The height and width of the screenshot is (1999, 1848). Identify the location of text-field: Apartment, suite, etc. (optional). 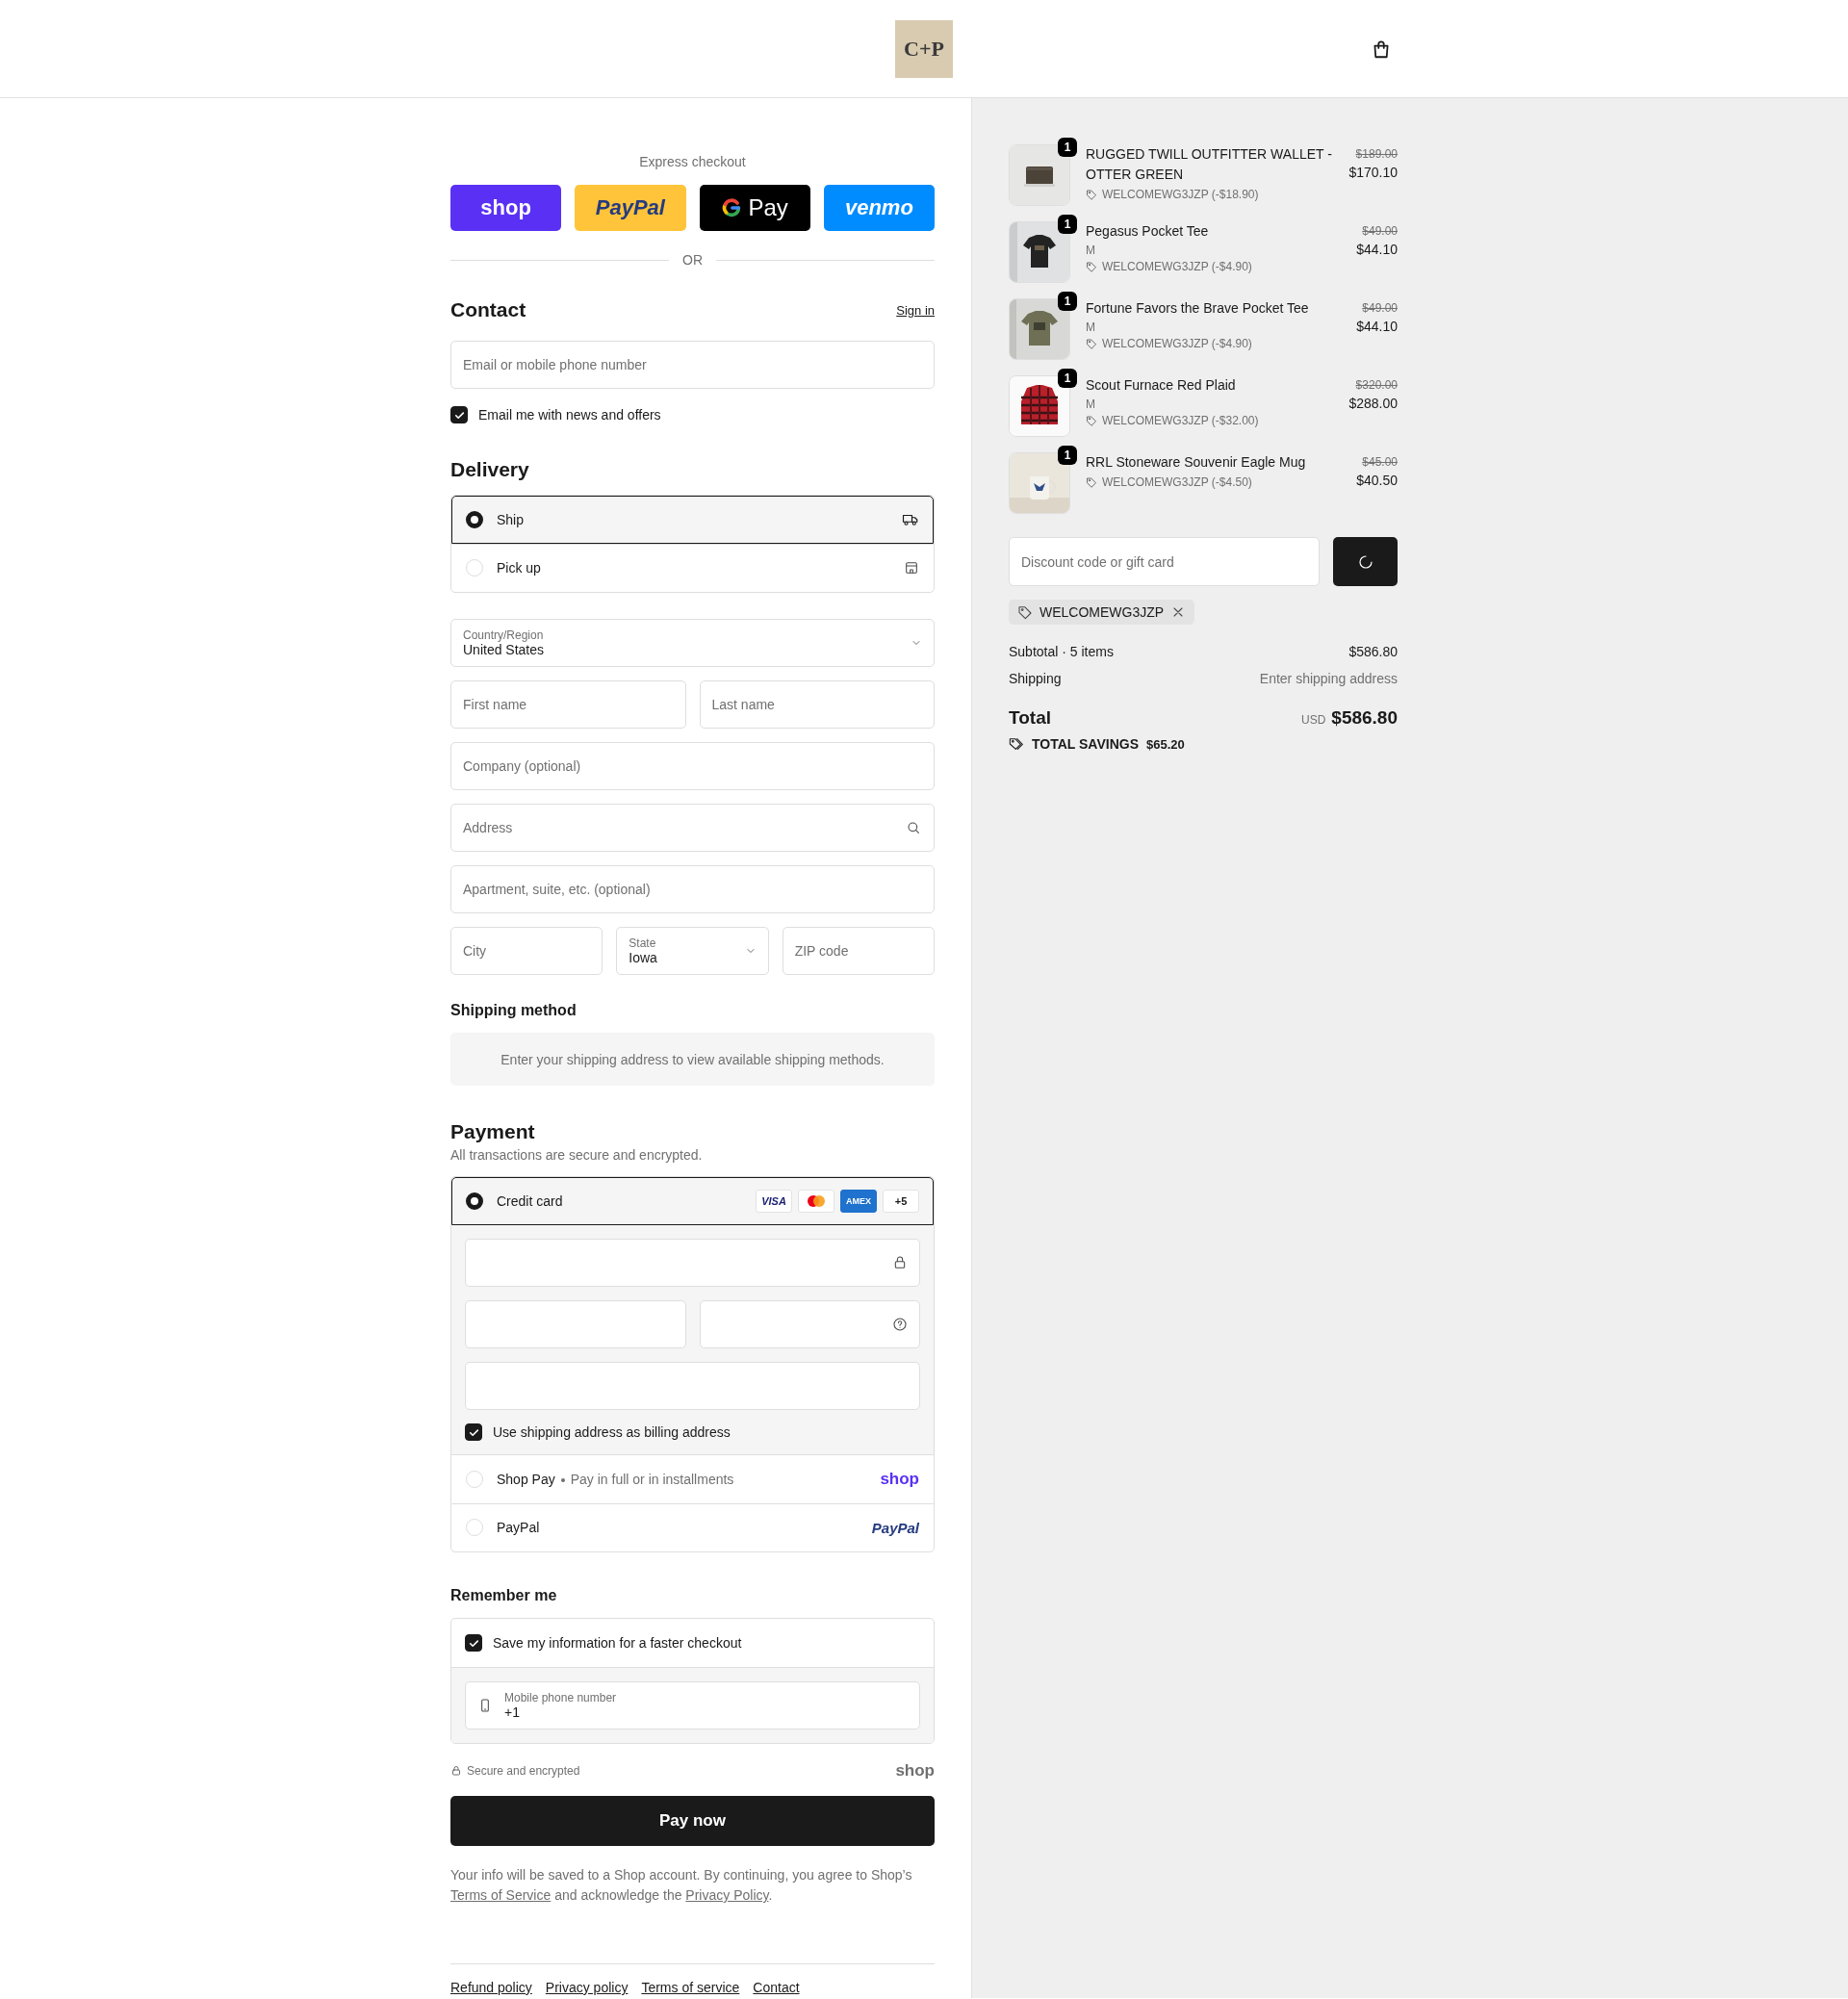
(692, 889).